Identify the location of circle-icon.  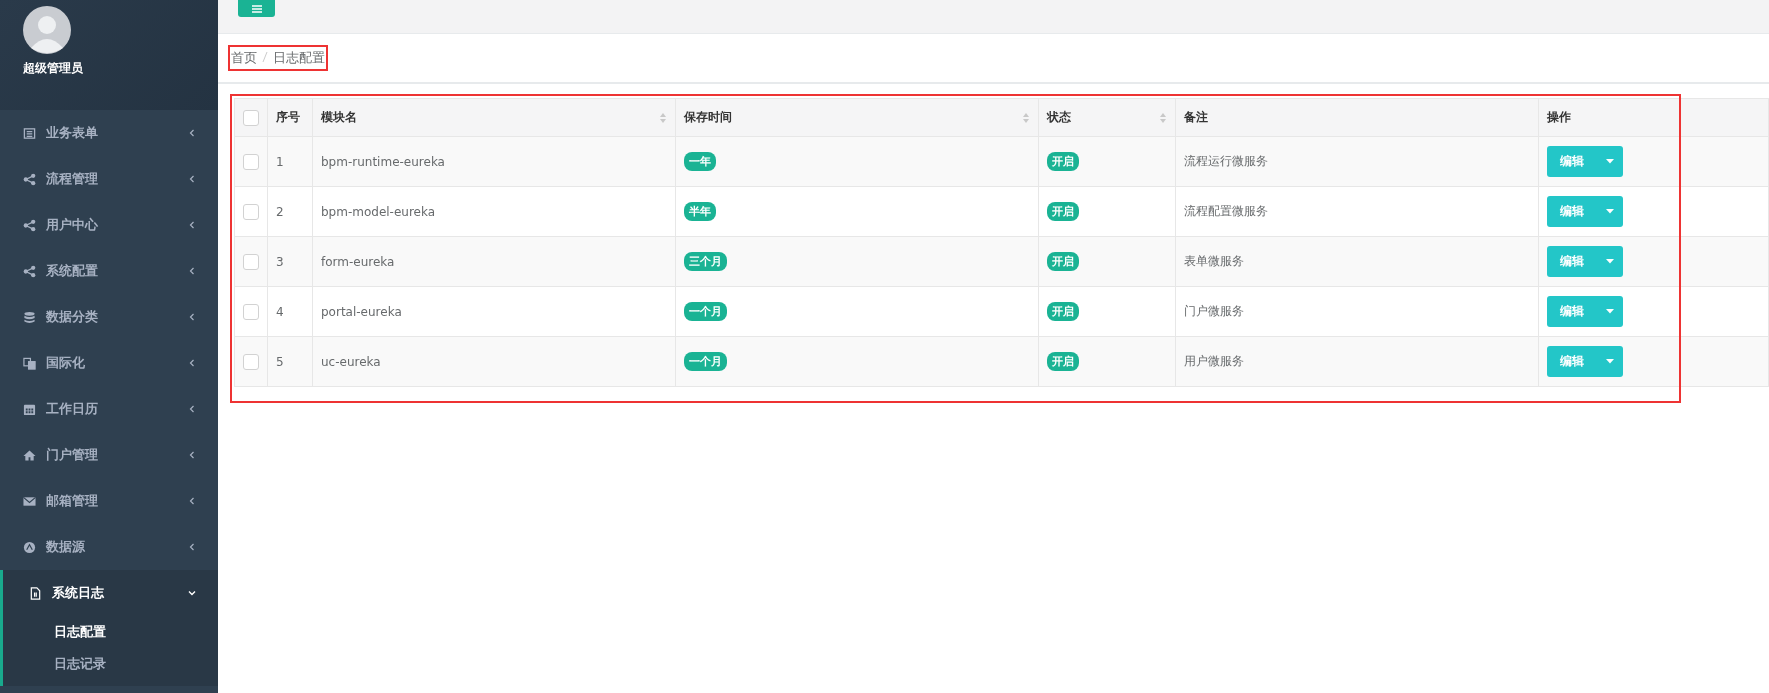
(29, 547).